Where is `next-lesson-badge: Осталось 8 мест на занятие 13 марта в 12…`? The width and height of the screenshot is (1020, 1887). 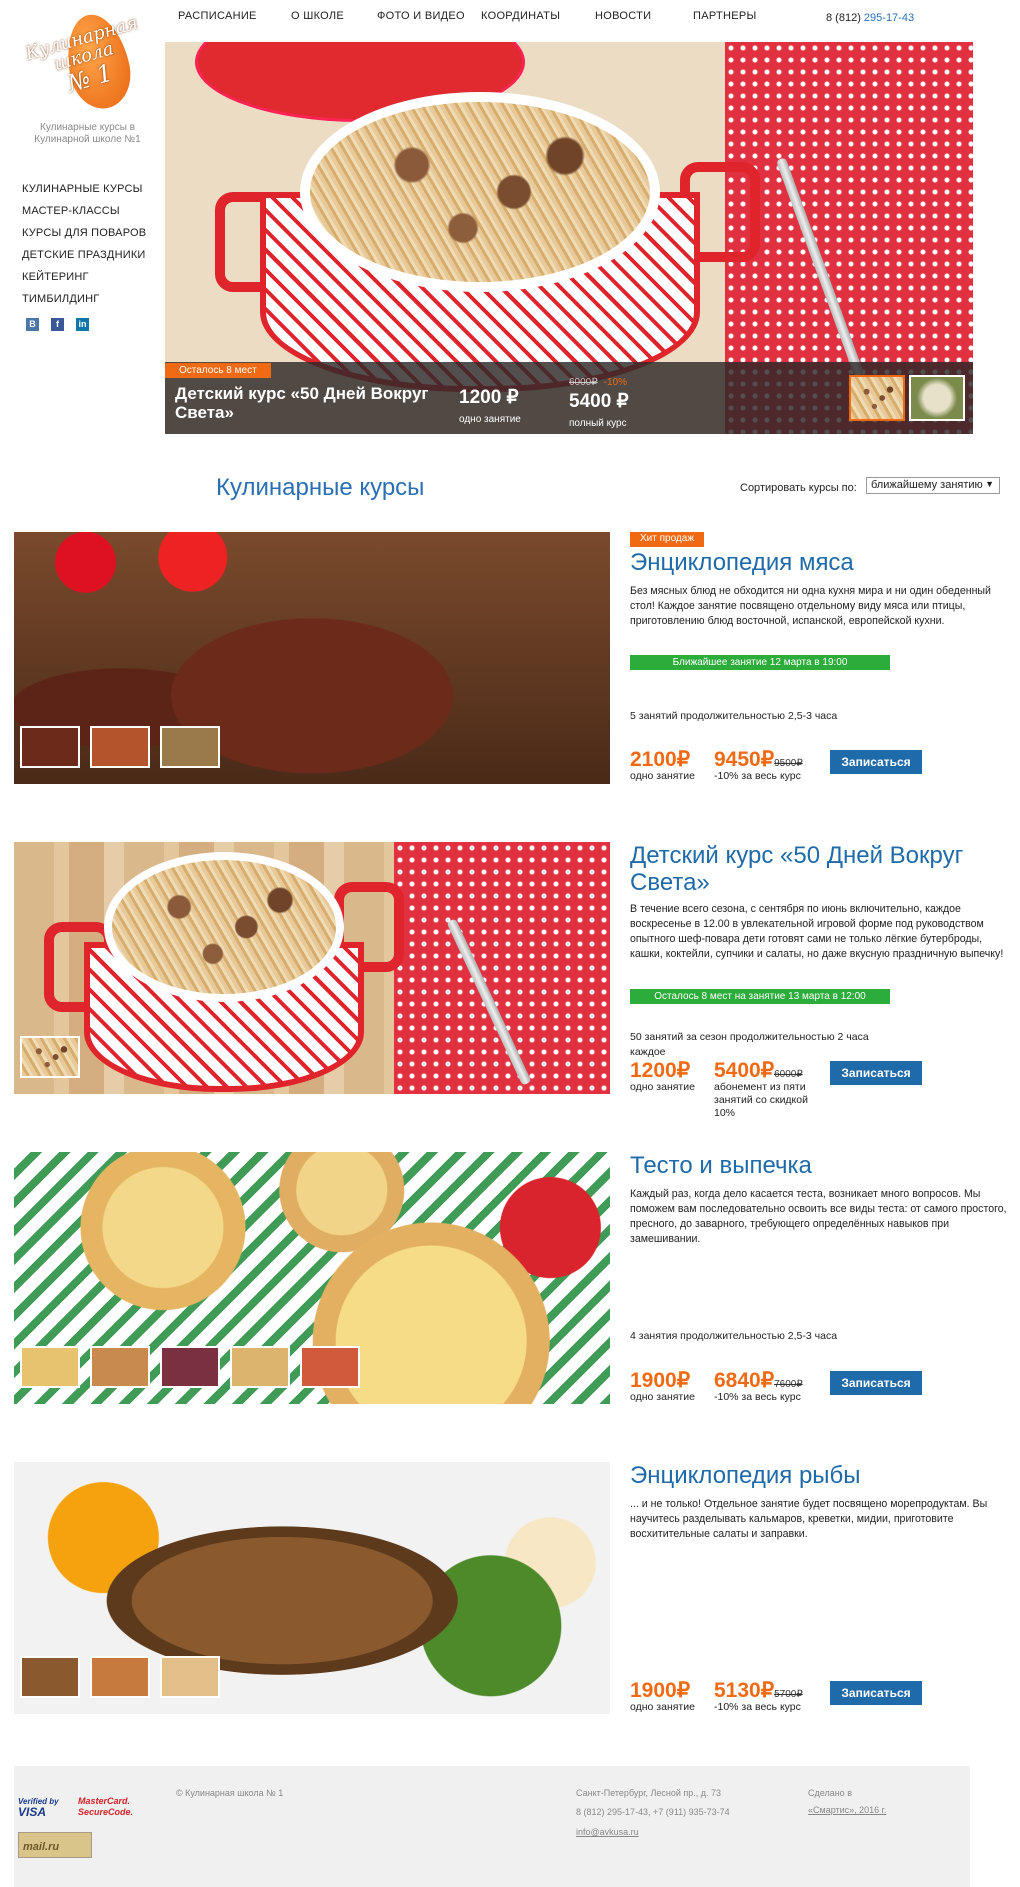 next-lesson-badge: Осталось 8 мест на занятие 13 марта в 12… is located at coordinates (760, 996).